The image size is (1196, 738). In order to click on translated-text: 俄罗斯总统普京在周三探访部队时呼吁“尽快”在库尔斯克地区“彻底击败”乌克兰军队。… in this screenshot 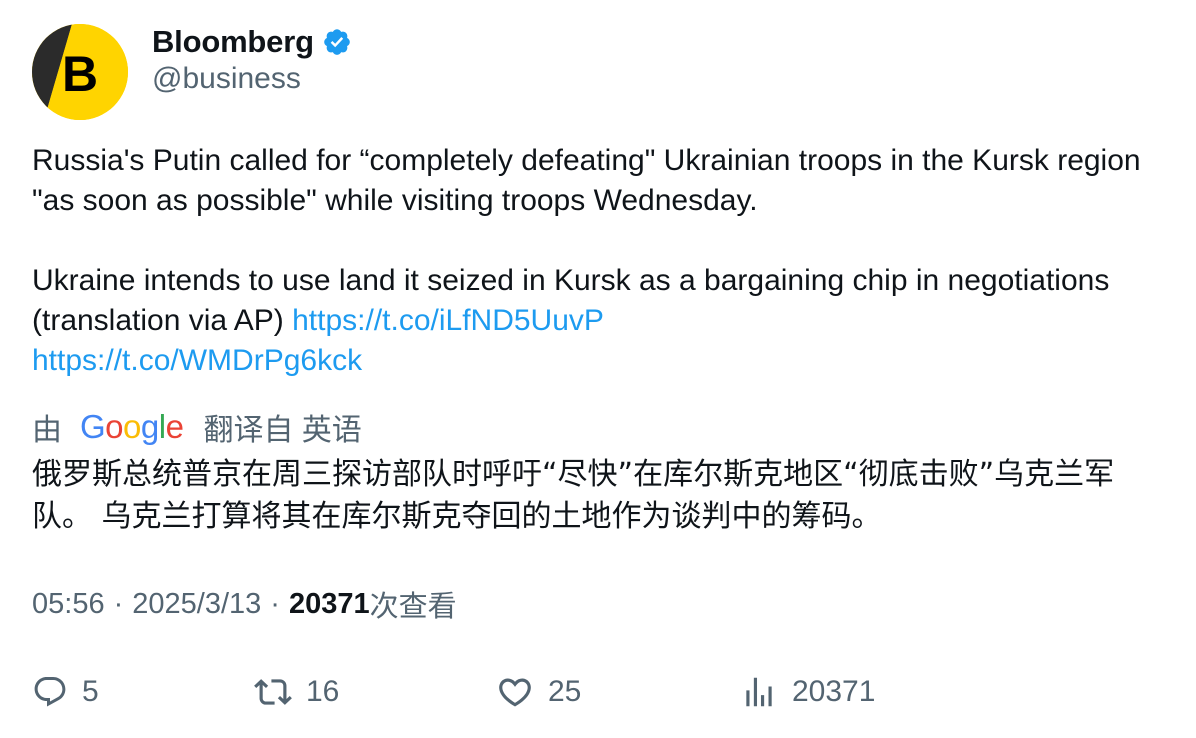, I will do `click(573, 495)`.